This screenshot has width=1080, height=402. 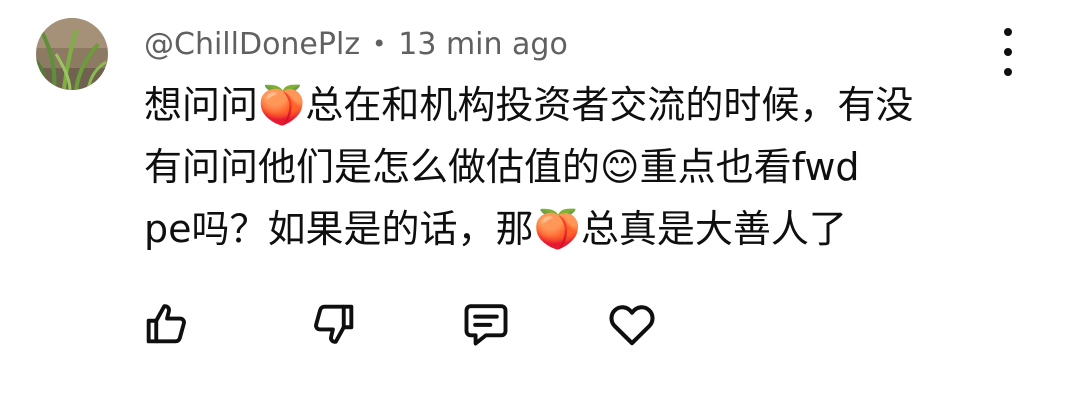 I want to click on dislike-button, so click(x=334, y=324).